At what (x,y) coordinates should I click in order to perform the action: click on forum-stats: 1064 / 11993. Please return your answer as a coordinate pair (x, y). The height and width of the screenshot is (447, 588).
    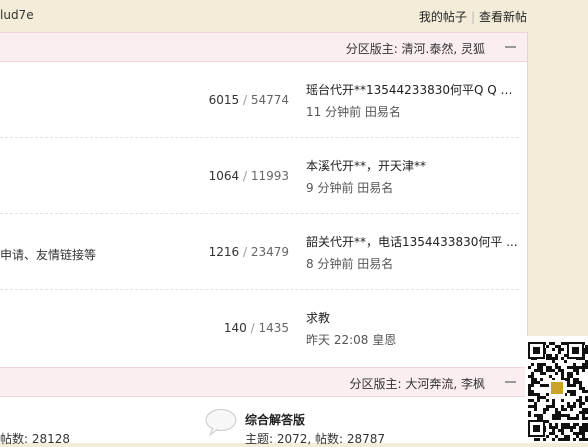
    Looking at the image, I should click on (219, 176).